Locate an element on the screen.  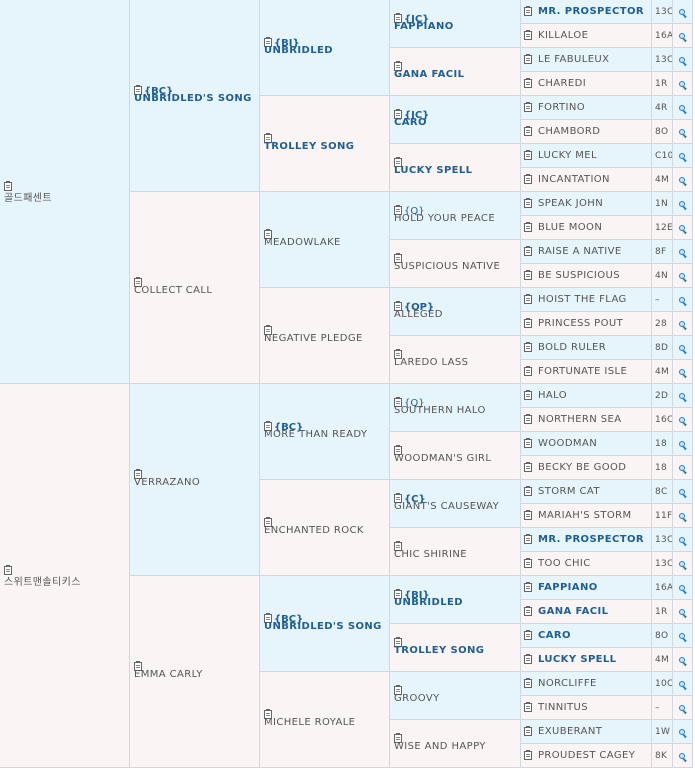
horse-name: HALO is located at coordinates (552, 395).